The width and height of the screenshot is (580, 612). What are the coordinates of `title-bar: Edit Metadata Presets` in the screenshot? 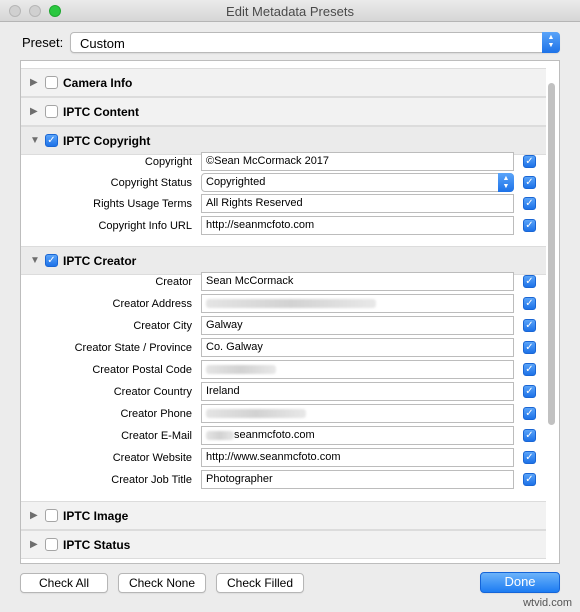 It's located at (290, 11).